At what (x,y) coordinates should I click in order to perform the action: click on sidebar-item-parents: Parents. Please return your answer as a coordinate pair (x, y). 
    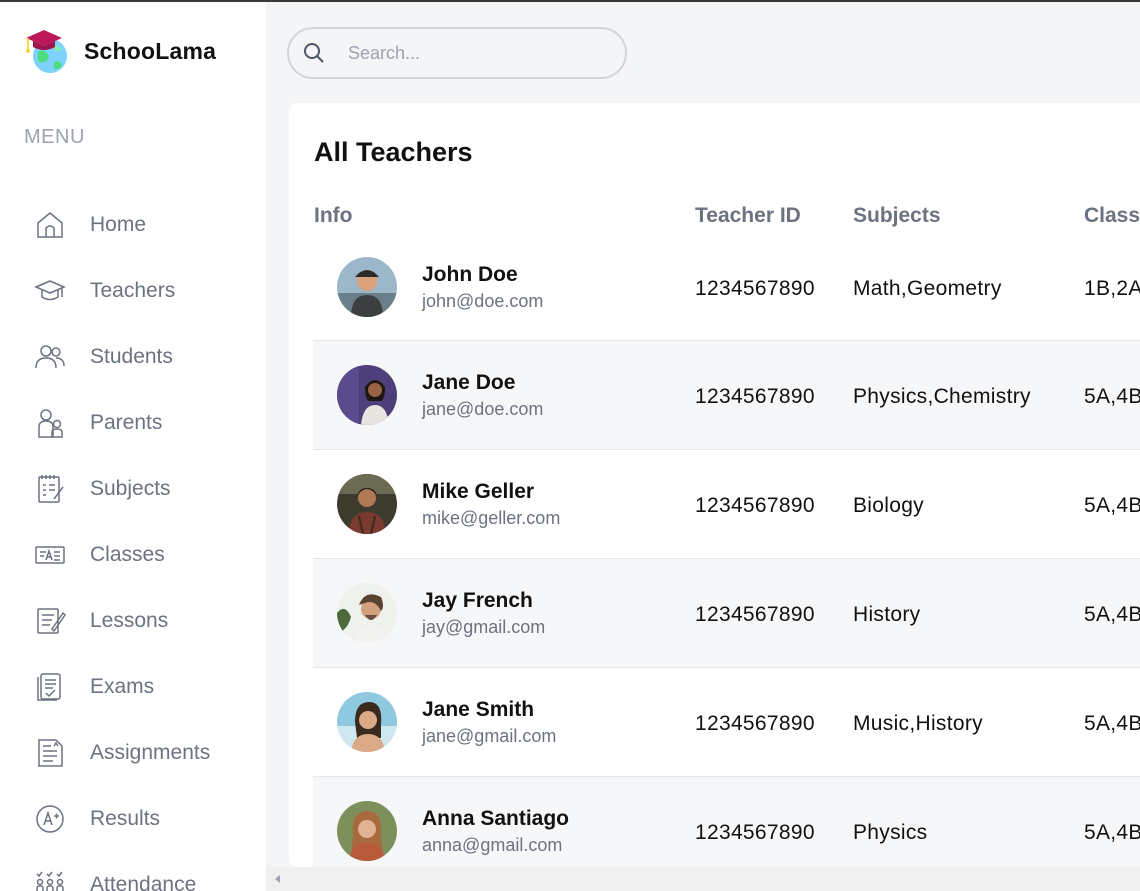
    Looking at the image, I should click on (144, 423).